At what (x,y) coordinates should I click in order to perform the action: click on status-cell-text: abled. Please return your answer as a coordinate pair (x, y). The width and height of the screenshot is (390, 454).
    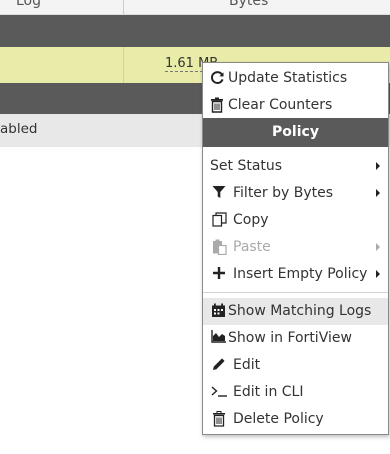
    Looking at the image, I should click on (19, 129).